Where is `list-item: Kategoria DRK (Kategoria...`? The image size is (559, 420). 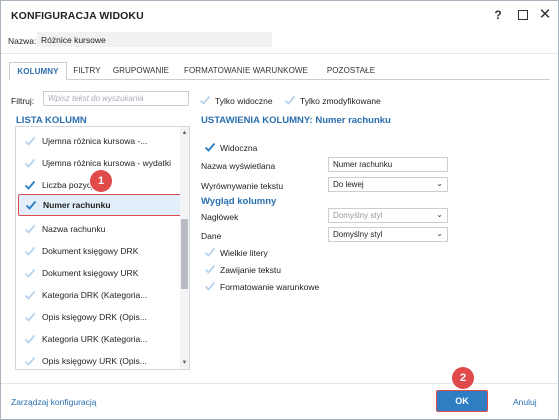
list-item: Kategoria DRK (Kategoria... is located at coordinates (98, 295).